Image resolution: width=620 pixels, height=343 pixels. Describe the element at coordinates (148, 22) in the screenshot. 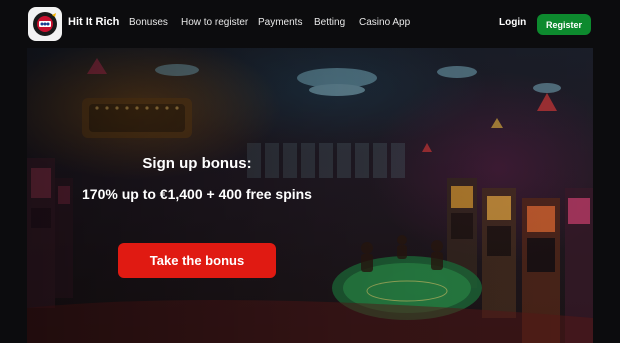

I see `nav-bonuses: Bonuses` at that location.